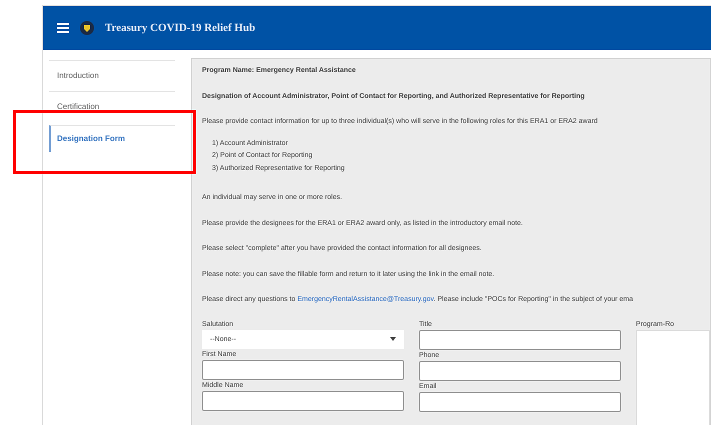 This screenshot has height=425, width=711. I want to click on app-title: Treasury COVID-19 Relief Hub, so click(180, 28).